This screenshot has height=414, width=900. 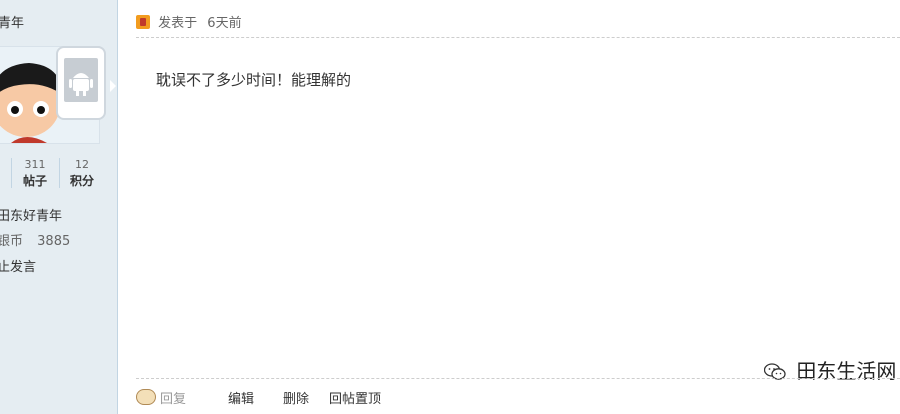 I want to click on stat-posts-count: 311, so click(x=35, y=164).